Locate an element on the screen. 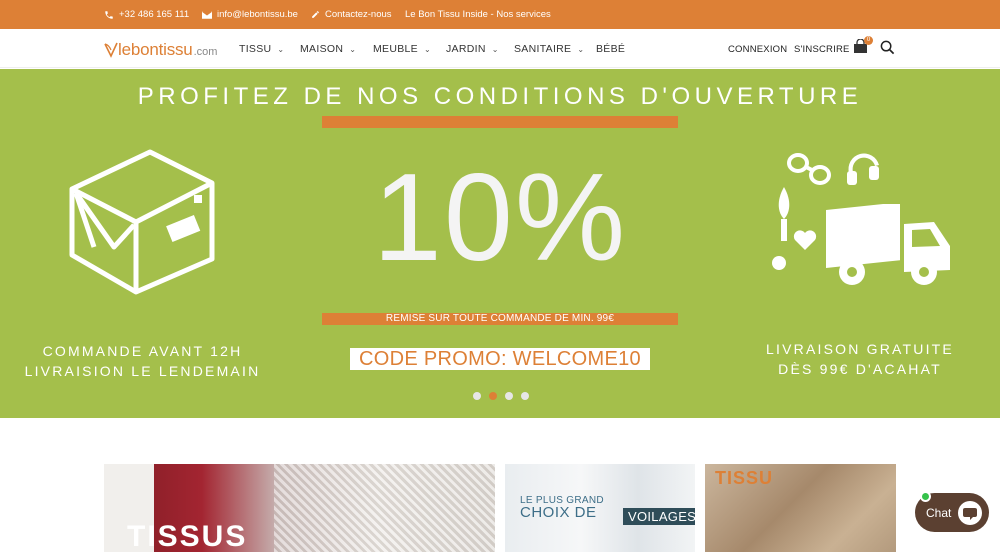 This screenshot has width=1000, height=552. contact-link: Contactez-nous is located at coordinates (351, 14).